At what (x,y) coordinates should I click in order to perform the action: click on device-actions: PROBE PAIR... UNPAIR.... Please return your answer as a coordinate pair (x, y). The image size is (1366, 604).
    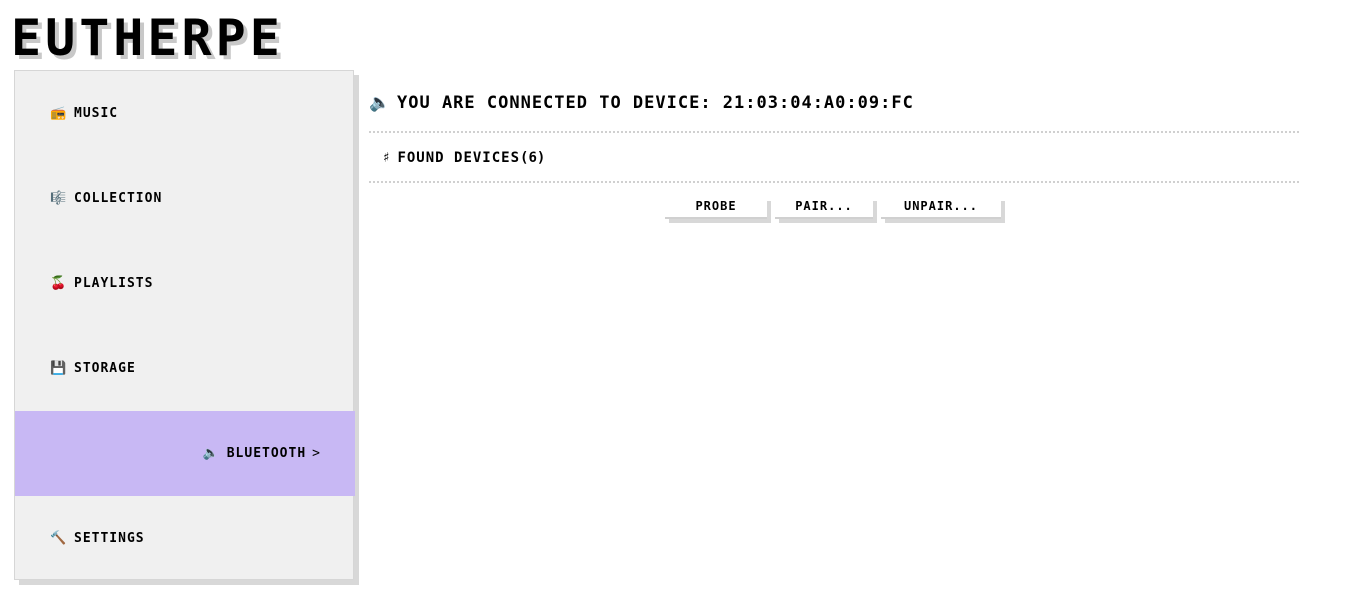
    Looking at the image, I should click on (833, 208).